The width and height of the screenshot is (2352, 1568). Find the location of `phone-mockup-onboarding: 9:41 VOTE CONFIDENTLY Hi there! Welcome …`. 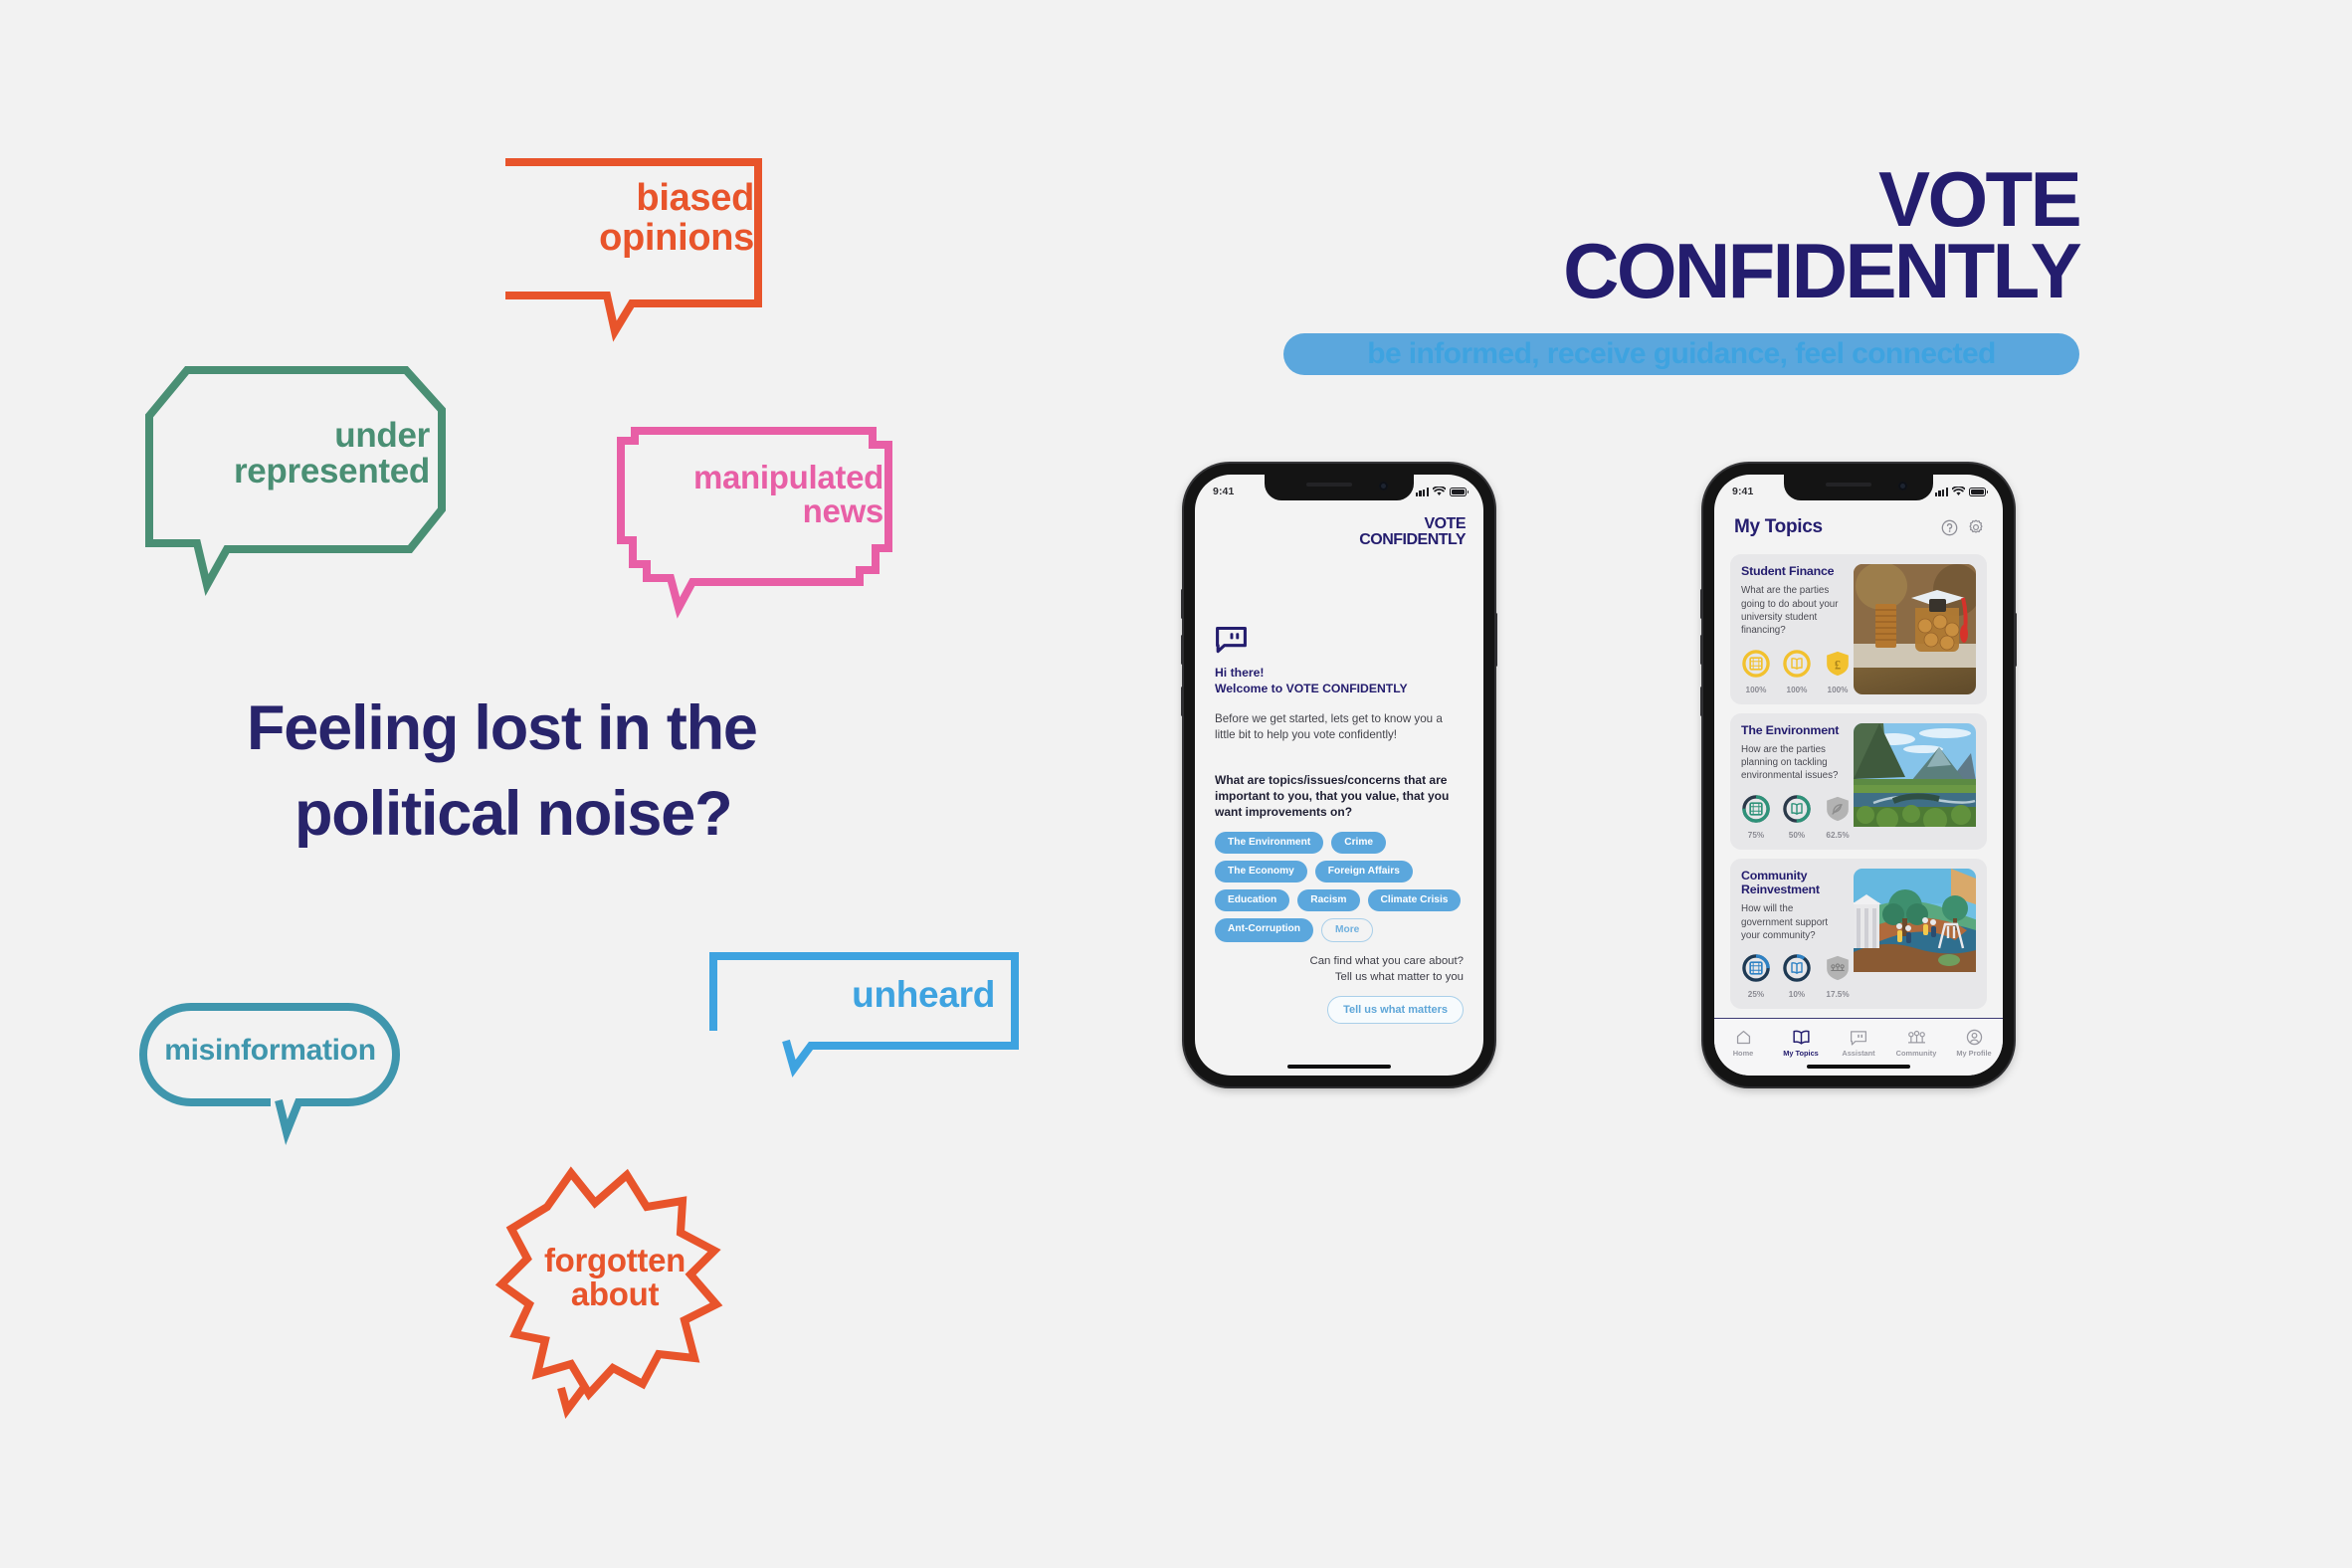

phone-mockup-onboarding: 9:41 VOTE CONFIDENTLY Hi there! Welcome … is located at coordinates (1339, 775).